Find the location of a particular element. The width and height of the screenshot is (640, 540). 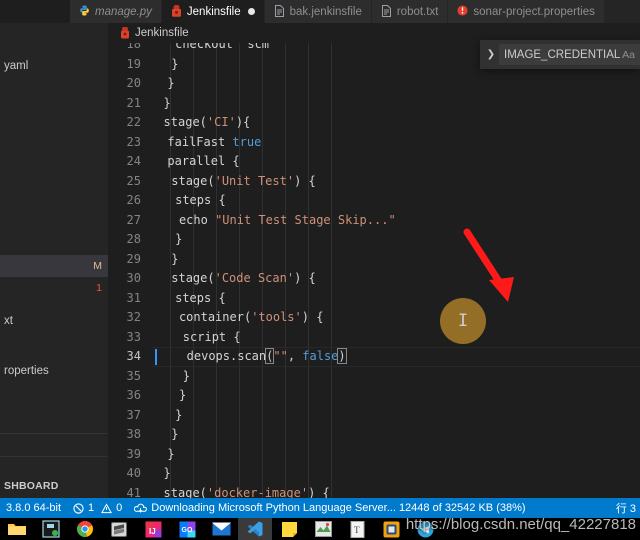

intellij-idea-icon: IJ is located at coordinates (153, 529).